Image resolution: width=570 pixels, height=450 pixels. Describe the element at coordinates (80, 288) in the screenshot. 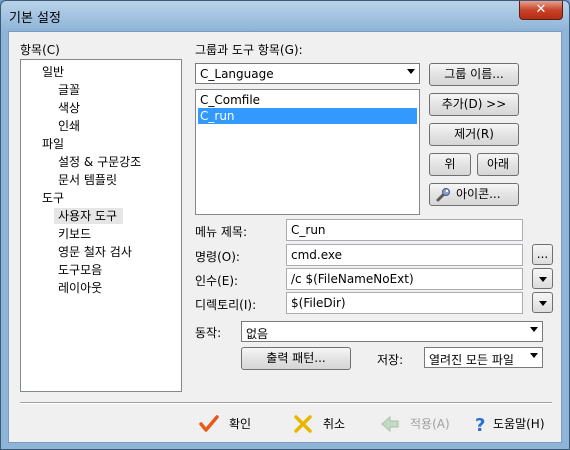

I see `tree-item-layout: 레이아웃` at that location.